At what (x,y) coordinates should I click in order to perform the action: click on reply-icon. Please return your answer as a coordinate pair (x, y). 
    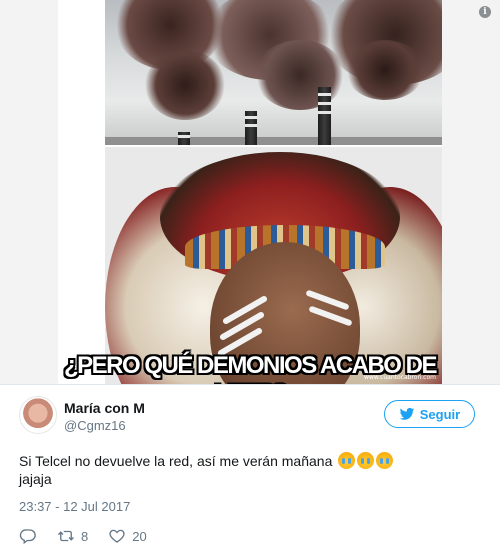
    Looking at the image, I should click on (27, 537).